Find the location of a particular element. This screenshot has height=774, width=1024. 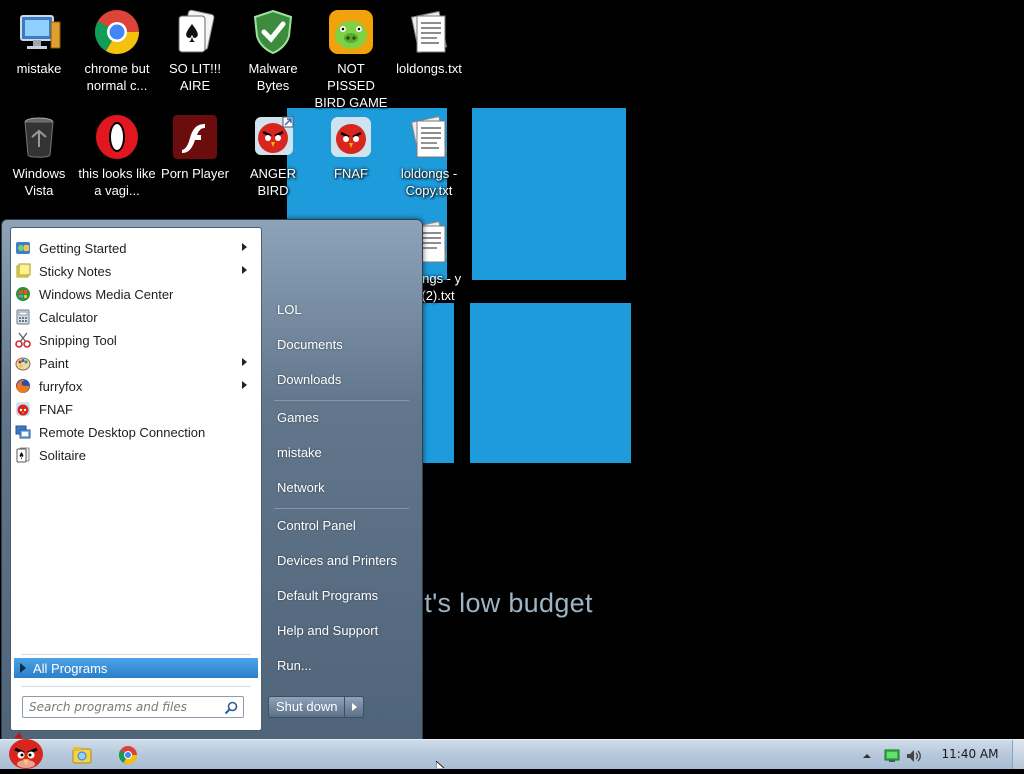

all-programs-button: All Programs is located at coordinates (136, 668).